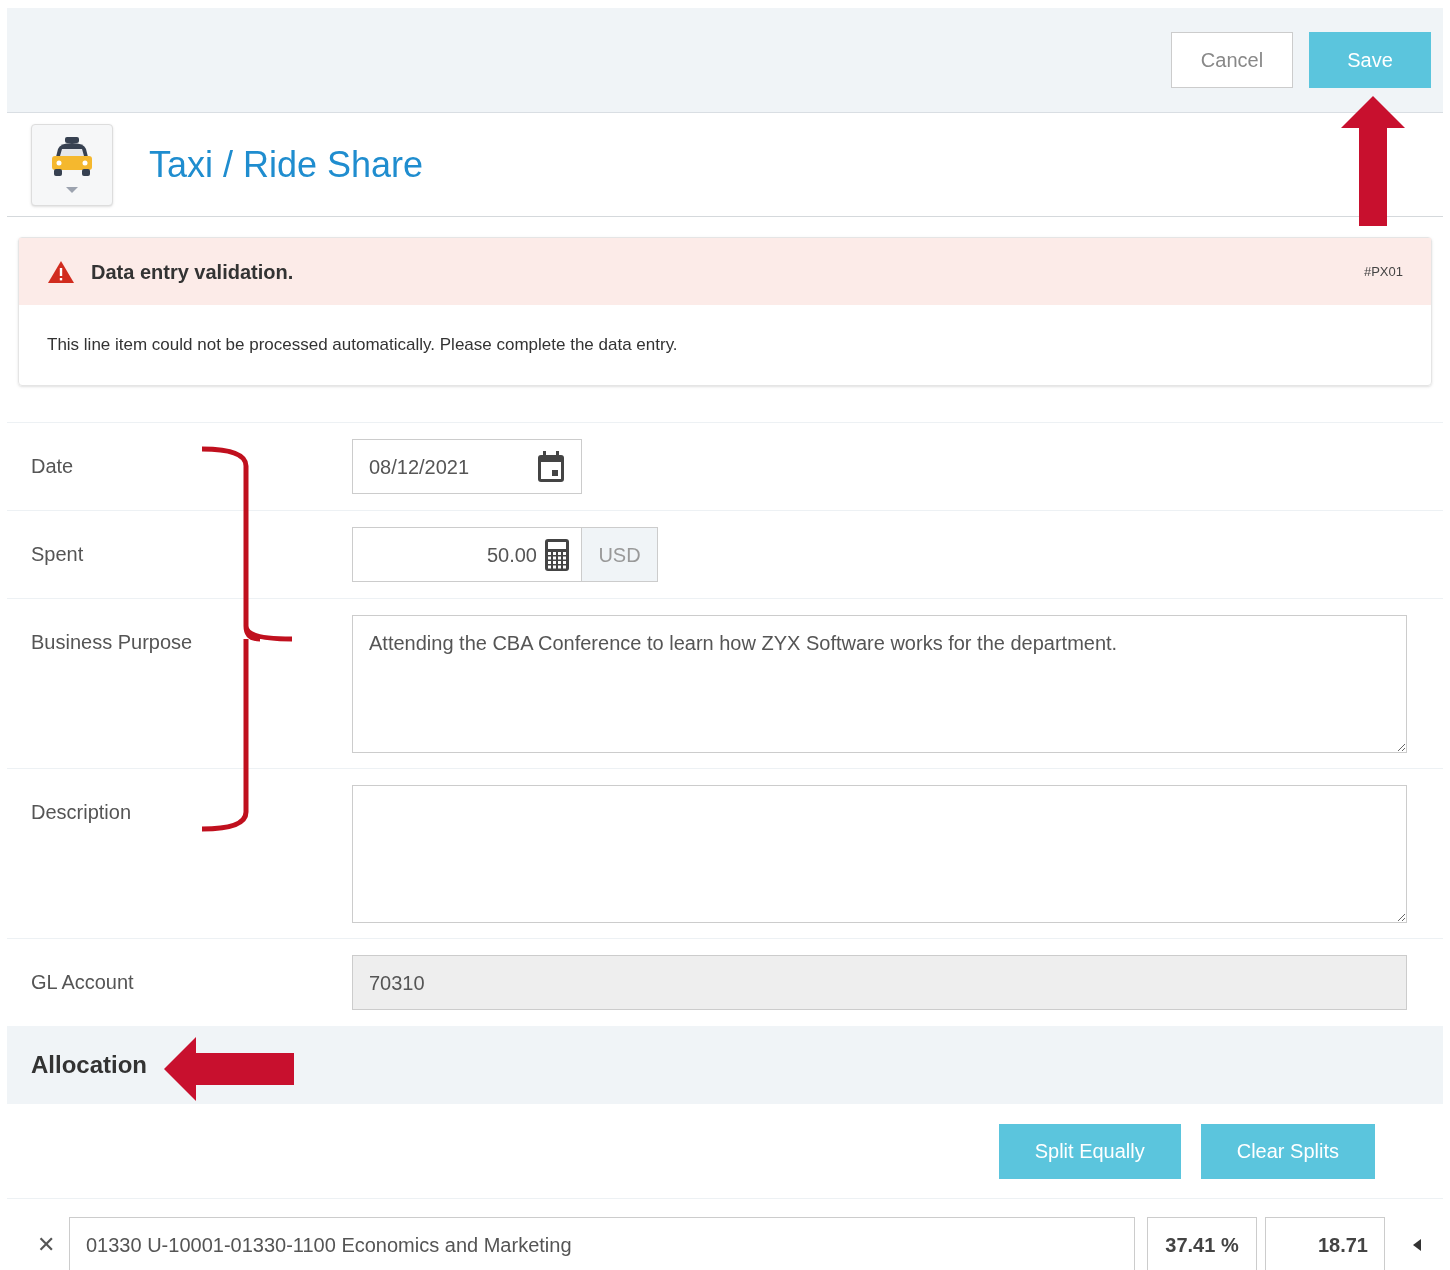  What do you see at coordinates (551, 466) in the screenshot?
I see `calendar-icon` at bounding box center [551, 466].